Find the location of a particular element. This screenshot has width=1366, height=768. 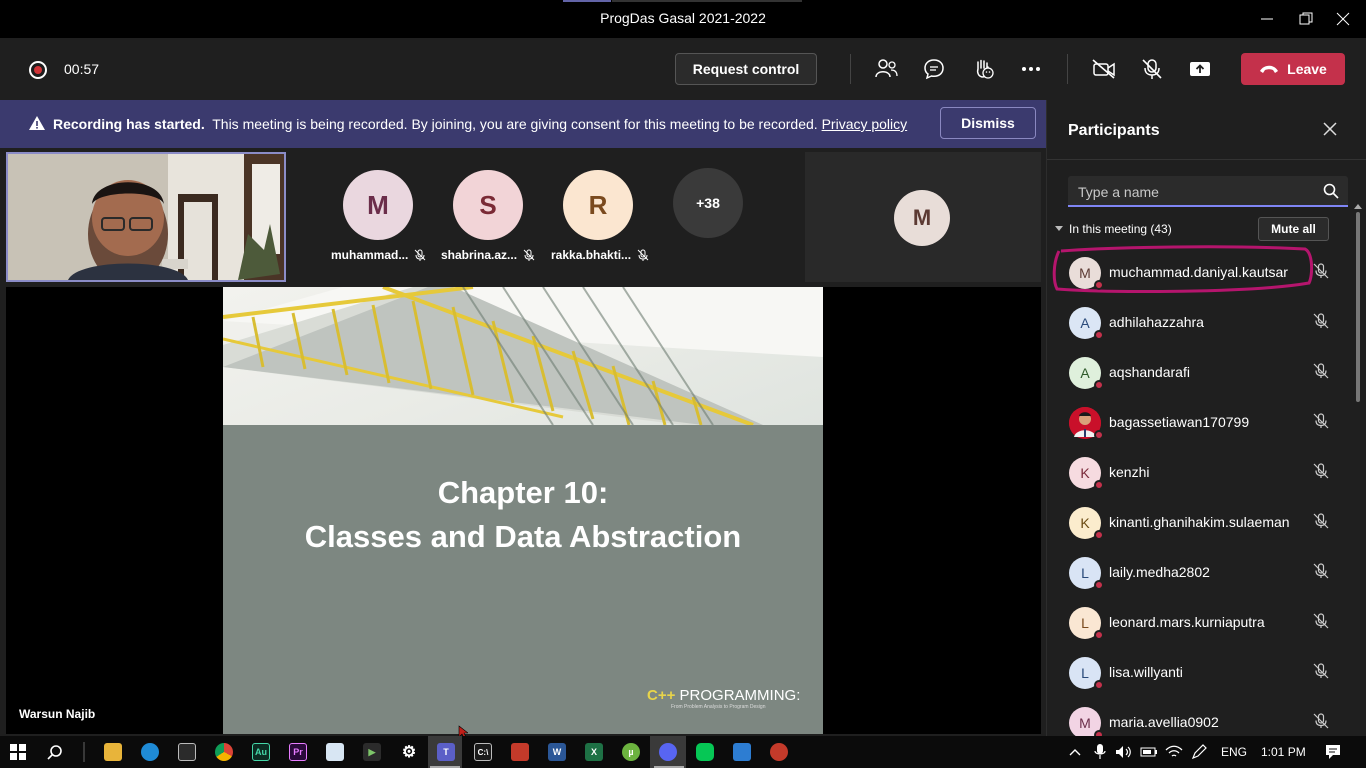

dismiss-button: Dismiss is located at coordinates (988, 123).